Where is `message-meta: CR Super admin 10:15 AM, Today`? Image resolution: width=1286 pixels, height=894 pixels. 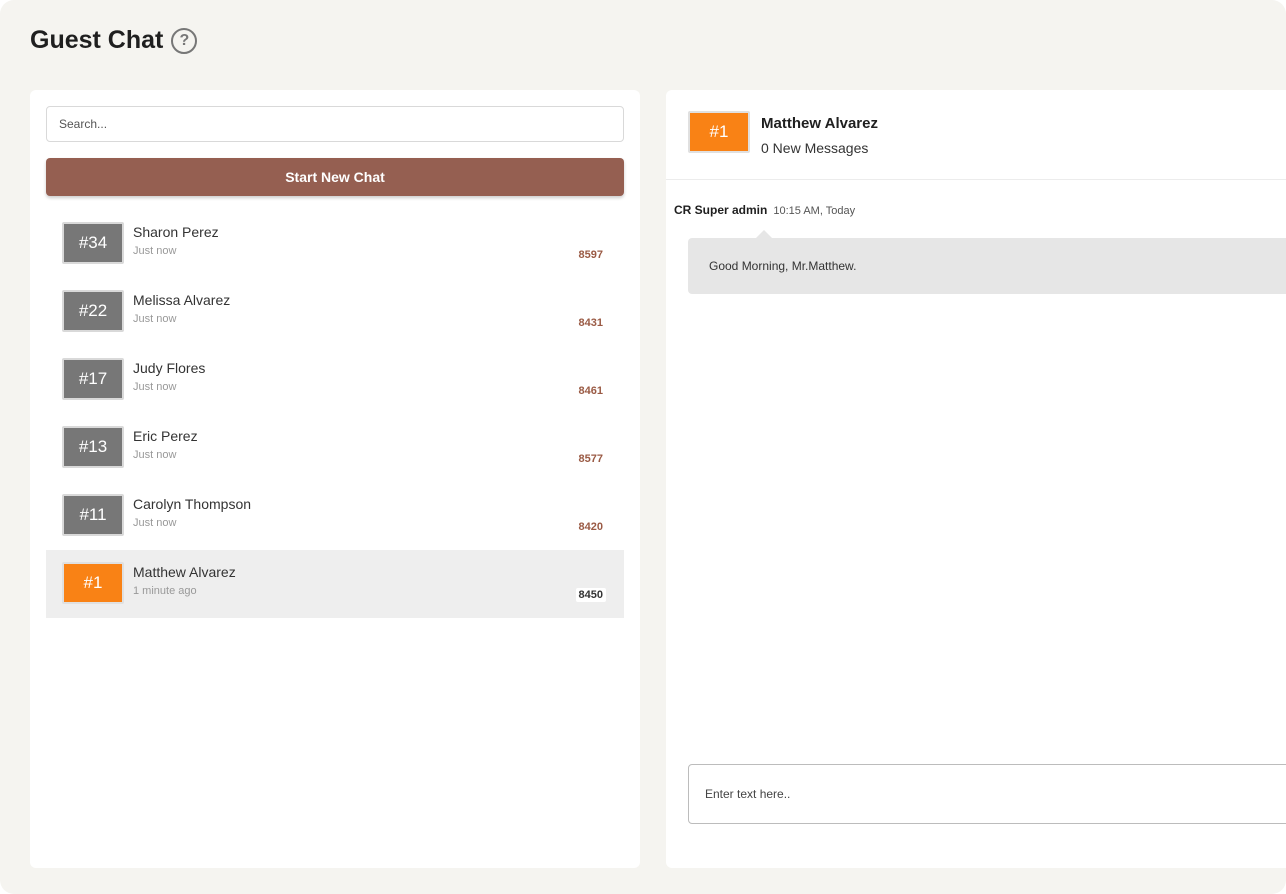 message-meta: CR Super admin 10:15 AM, Today is located at coordinates (764, 210).